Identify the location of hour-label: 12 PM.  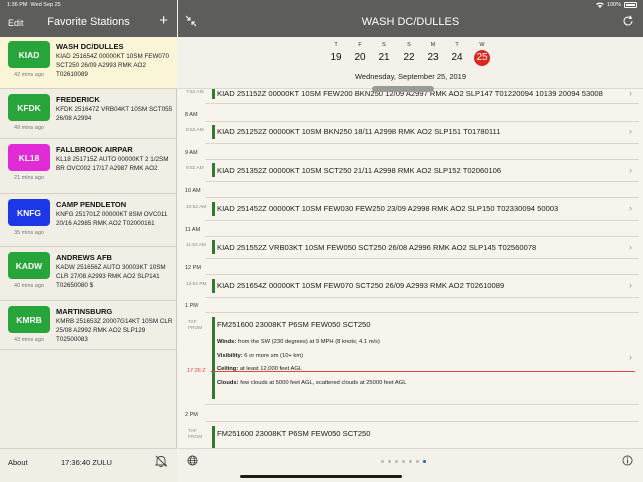
(193, 268).